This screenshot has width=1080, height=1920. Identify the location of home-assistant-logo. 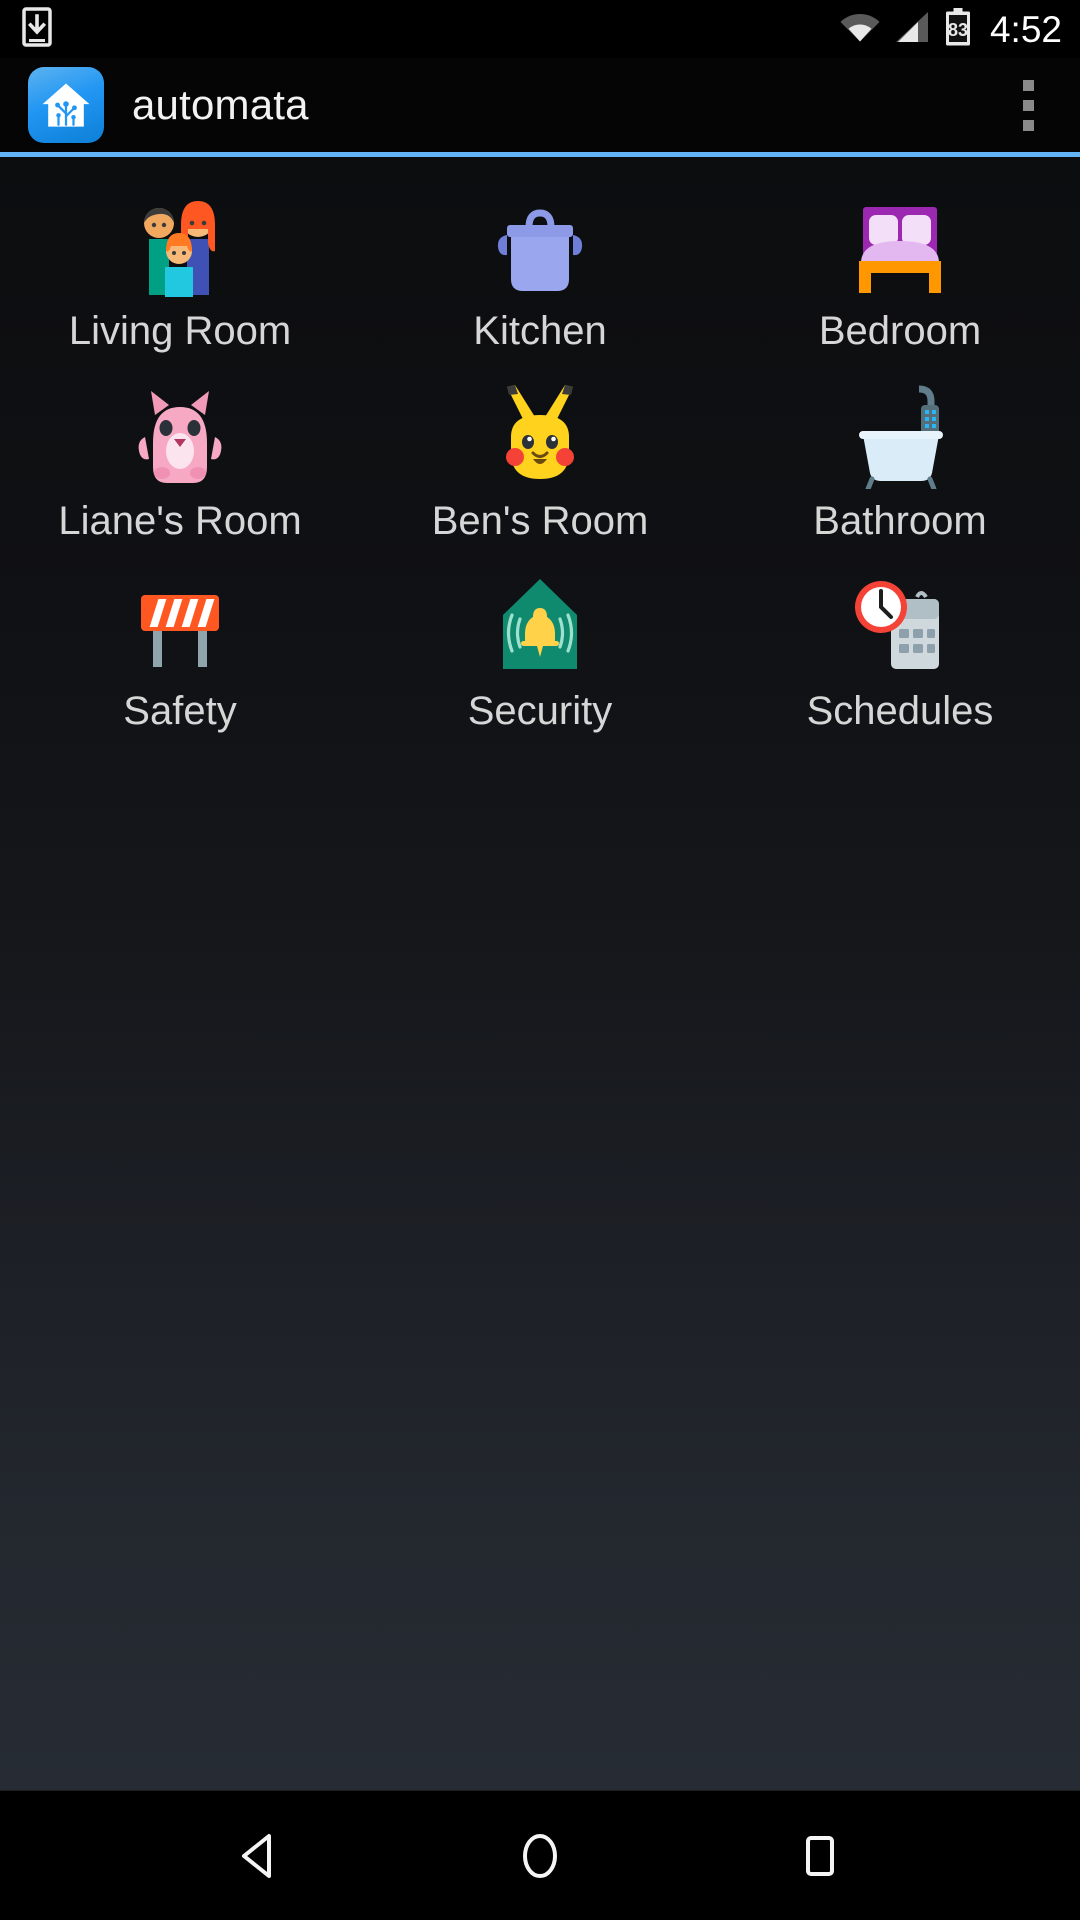
(66, 105).